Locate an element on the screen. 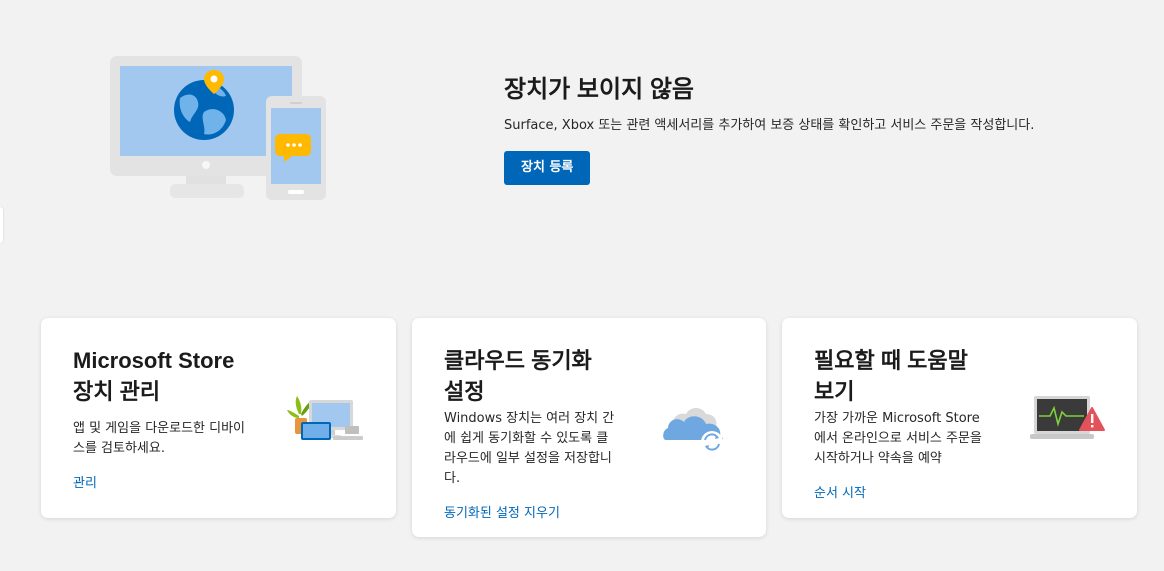  card-title-line: 설정 is located at coordinates (464, 391).